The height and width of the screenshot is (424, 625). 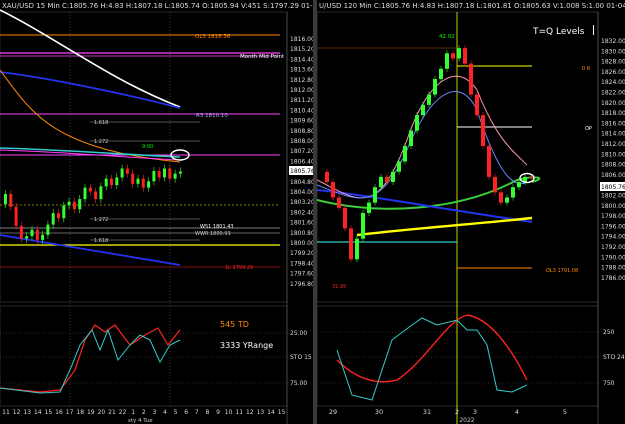 I want to click on left-current-price-label: 1805.76, so click(x=301, y=171).